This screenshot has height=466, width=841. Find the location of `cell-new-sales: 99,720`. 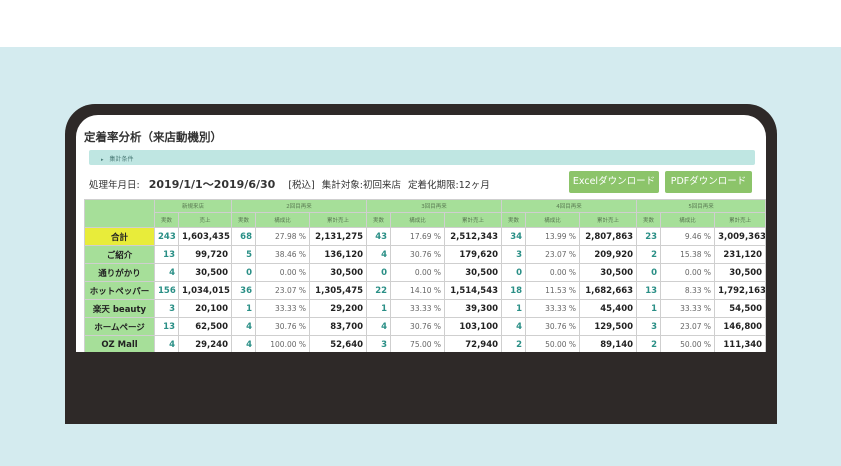

cell-new-sales: 99,720 is located at coordinates (205, 254).